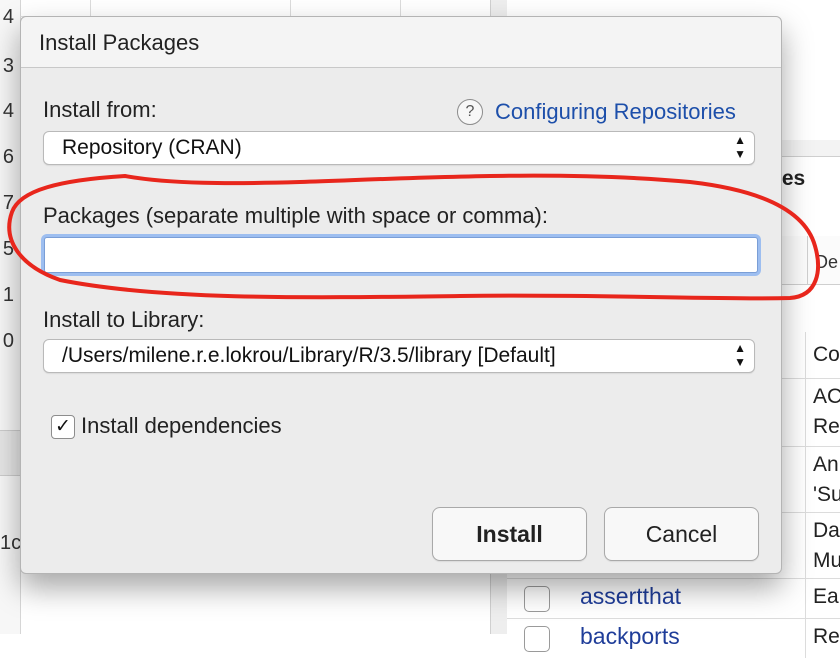 The height and width of the screenshot is (658, 840). What do you see at coordinates (8, 66) in the screenshot?
I see `line-number: 3` at bounding box center [8, 66].